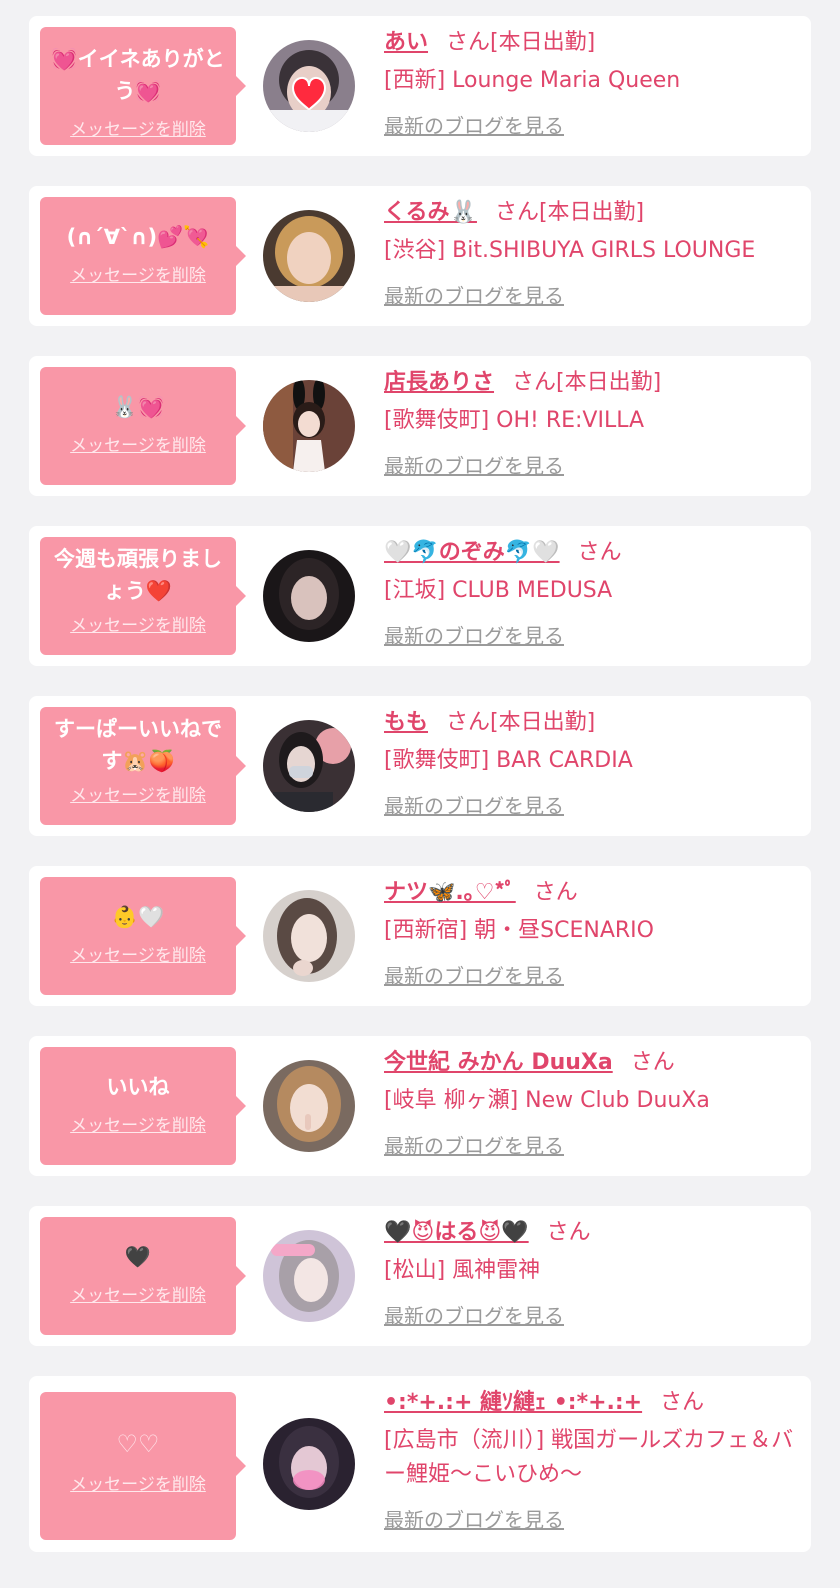 Image resolution: width=840 pixels, height=1588 pixels. Describe the element at coordinates (589, 1457) in the screenshot. I see `shop-name: [広島市（流川）] 戦国ガールズカフェ＆バー鯉姫〜こいひめ〜` at that location.